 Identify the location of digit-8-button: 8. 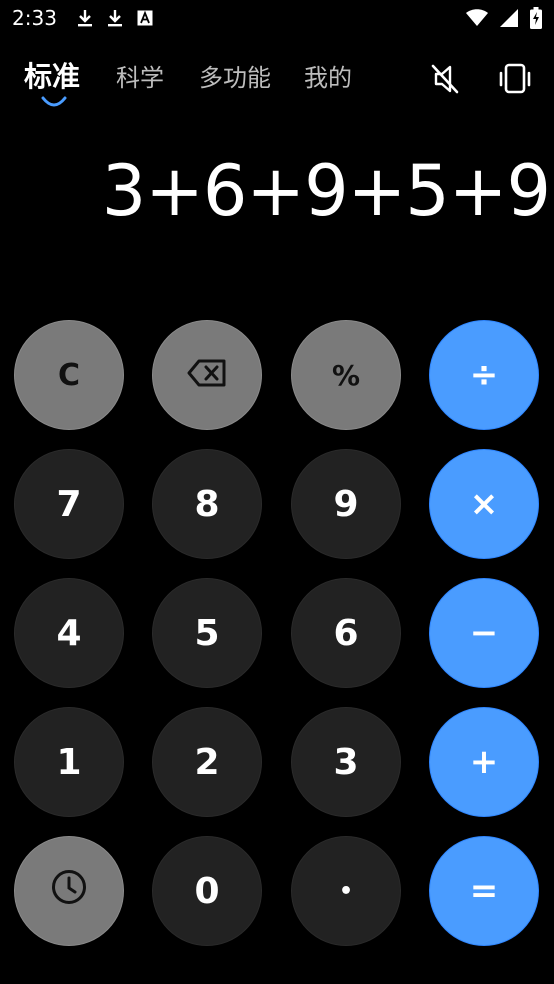
(207, 504).